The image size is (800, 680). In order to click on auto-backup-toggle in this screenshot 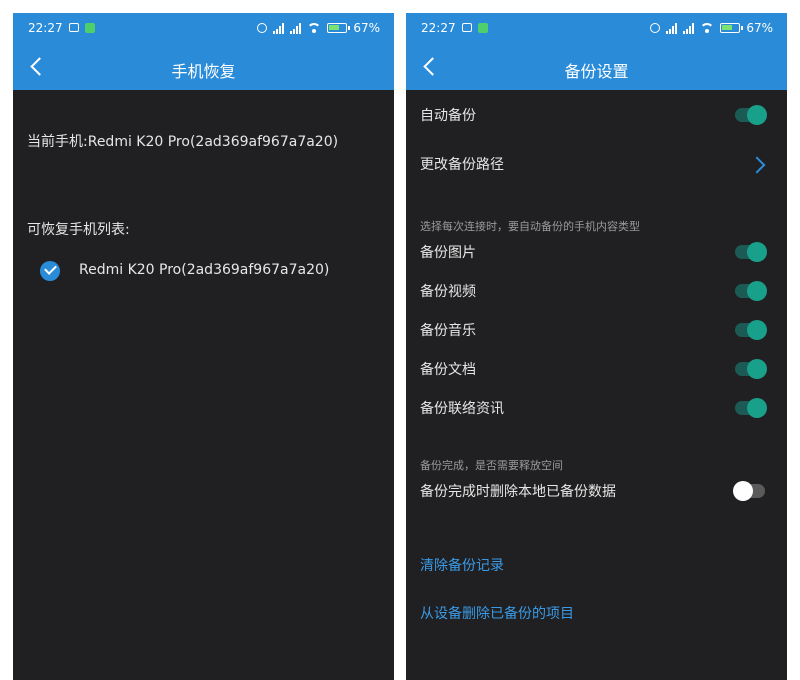, I will do `click(751, 115)`.